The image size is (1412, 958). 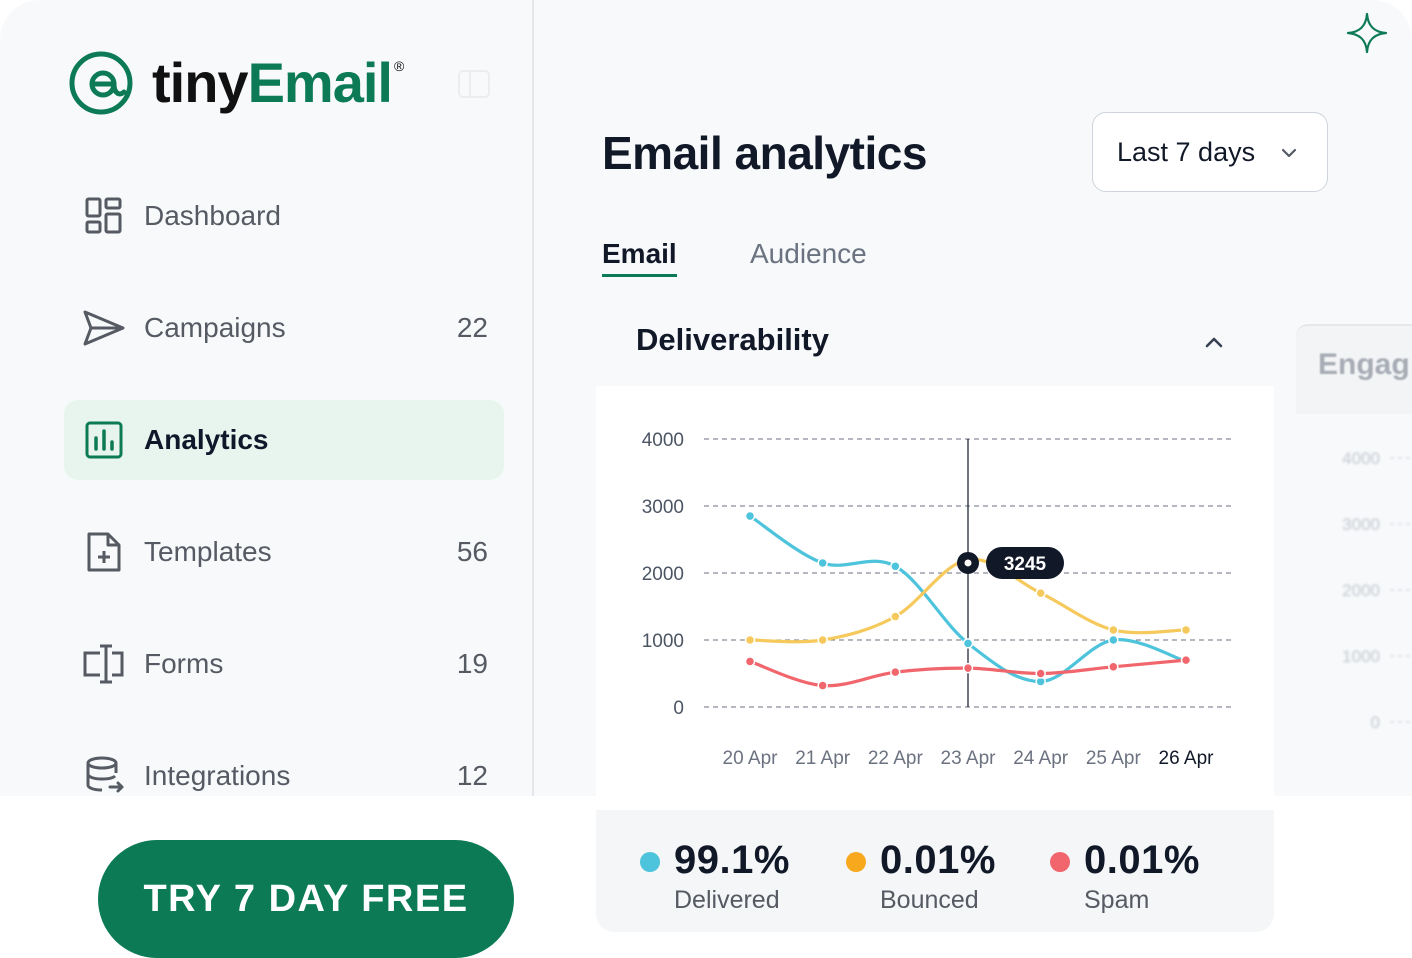 I want to click on database-sync-icon, so click(x=104, y=775).